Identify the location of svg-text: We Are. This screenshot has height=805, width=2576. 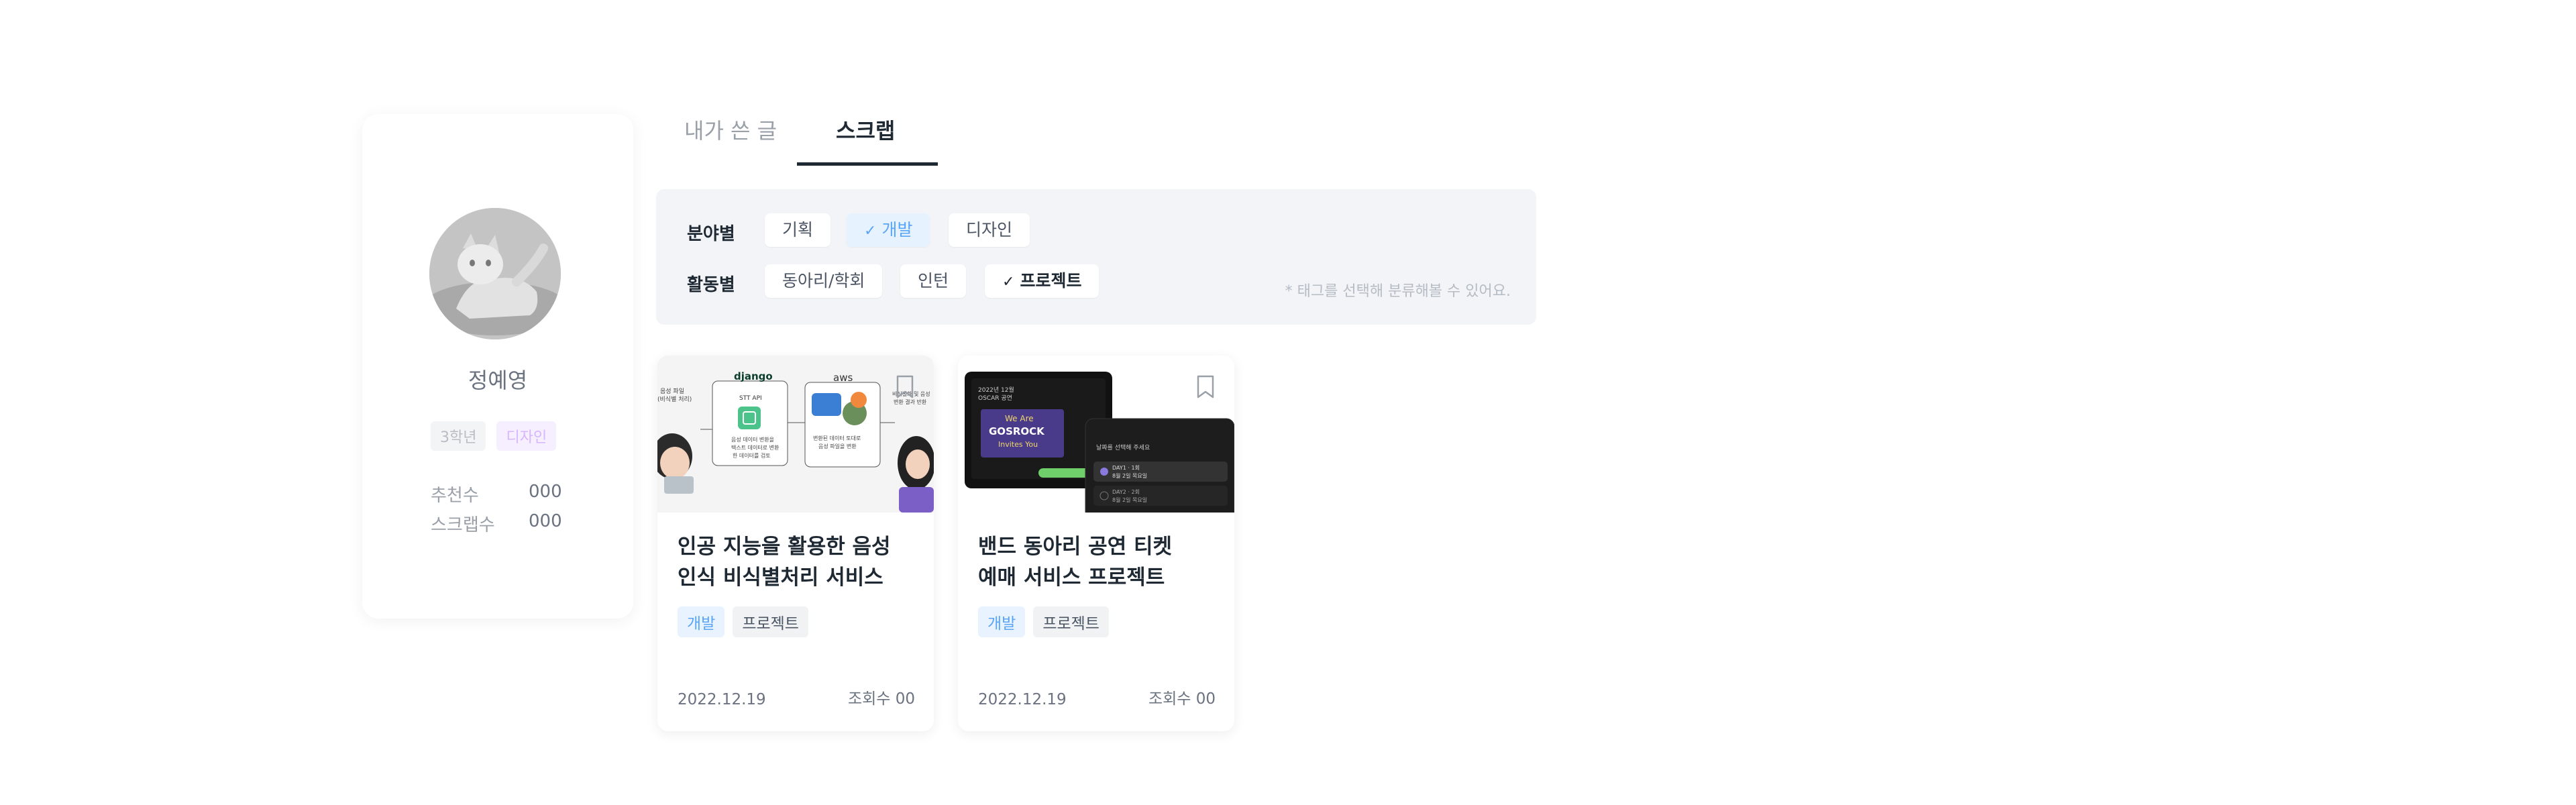
(1019, 418).